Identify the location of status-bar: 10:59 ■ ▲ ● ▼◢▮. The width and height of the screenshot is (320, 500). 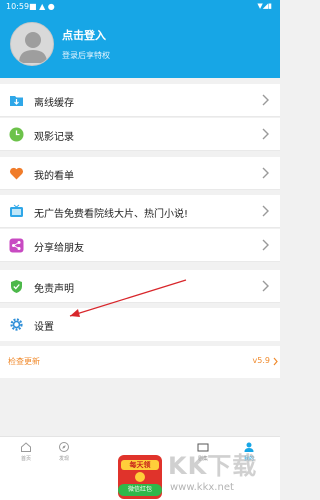
(140, 7).